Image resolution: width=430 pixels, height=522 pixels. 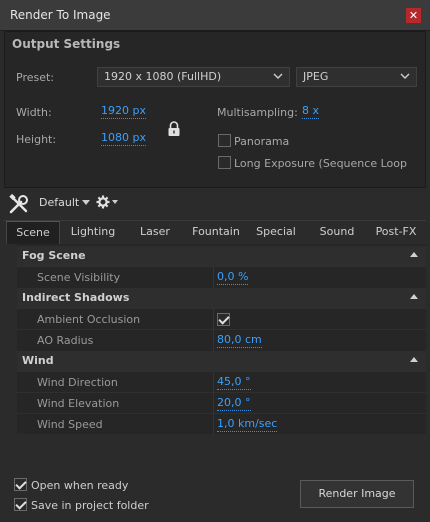 I want to click on wind-speed-field: 1,0 km/sec, so click(x=247, y=424).